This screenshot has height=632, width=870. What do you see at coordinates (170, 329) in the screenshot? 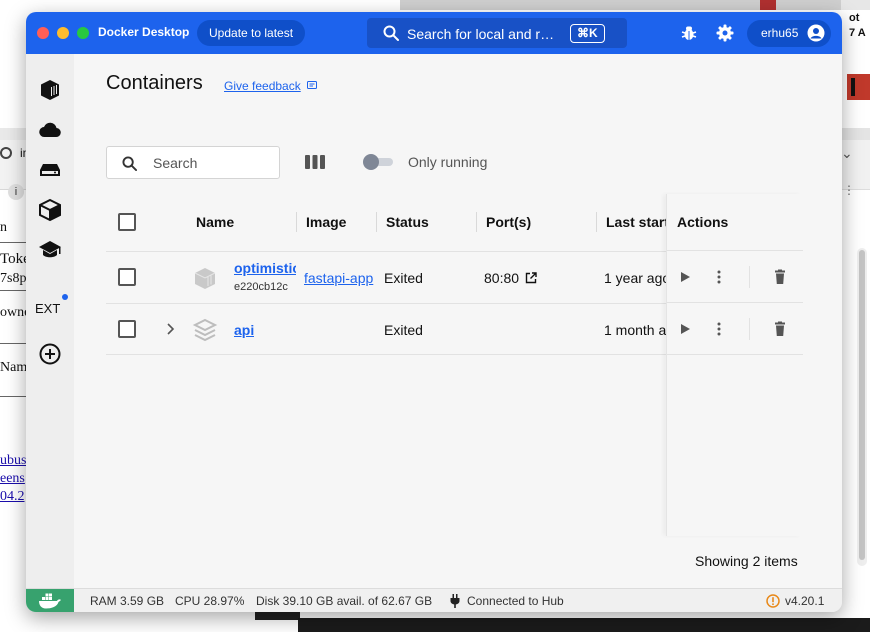
I see `chevron-right-icon` at bounding box center [170, 329].